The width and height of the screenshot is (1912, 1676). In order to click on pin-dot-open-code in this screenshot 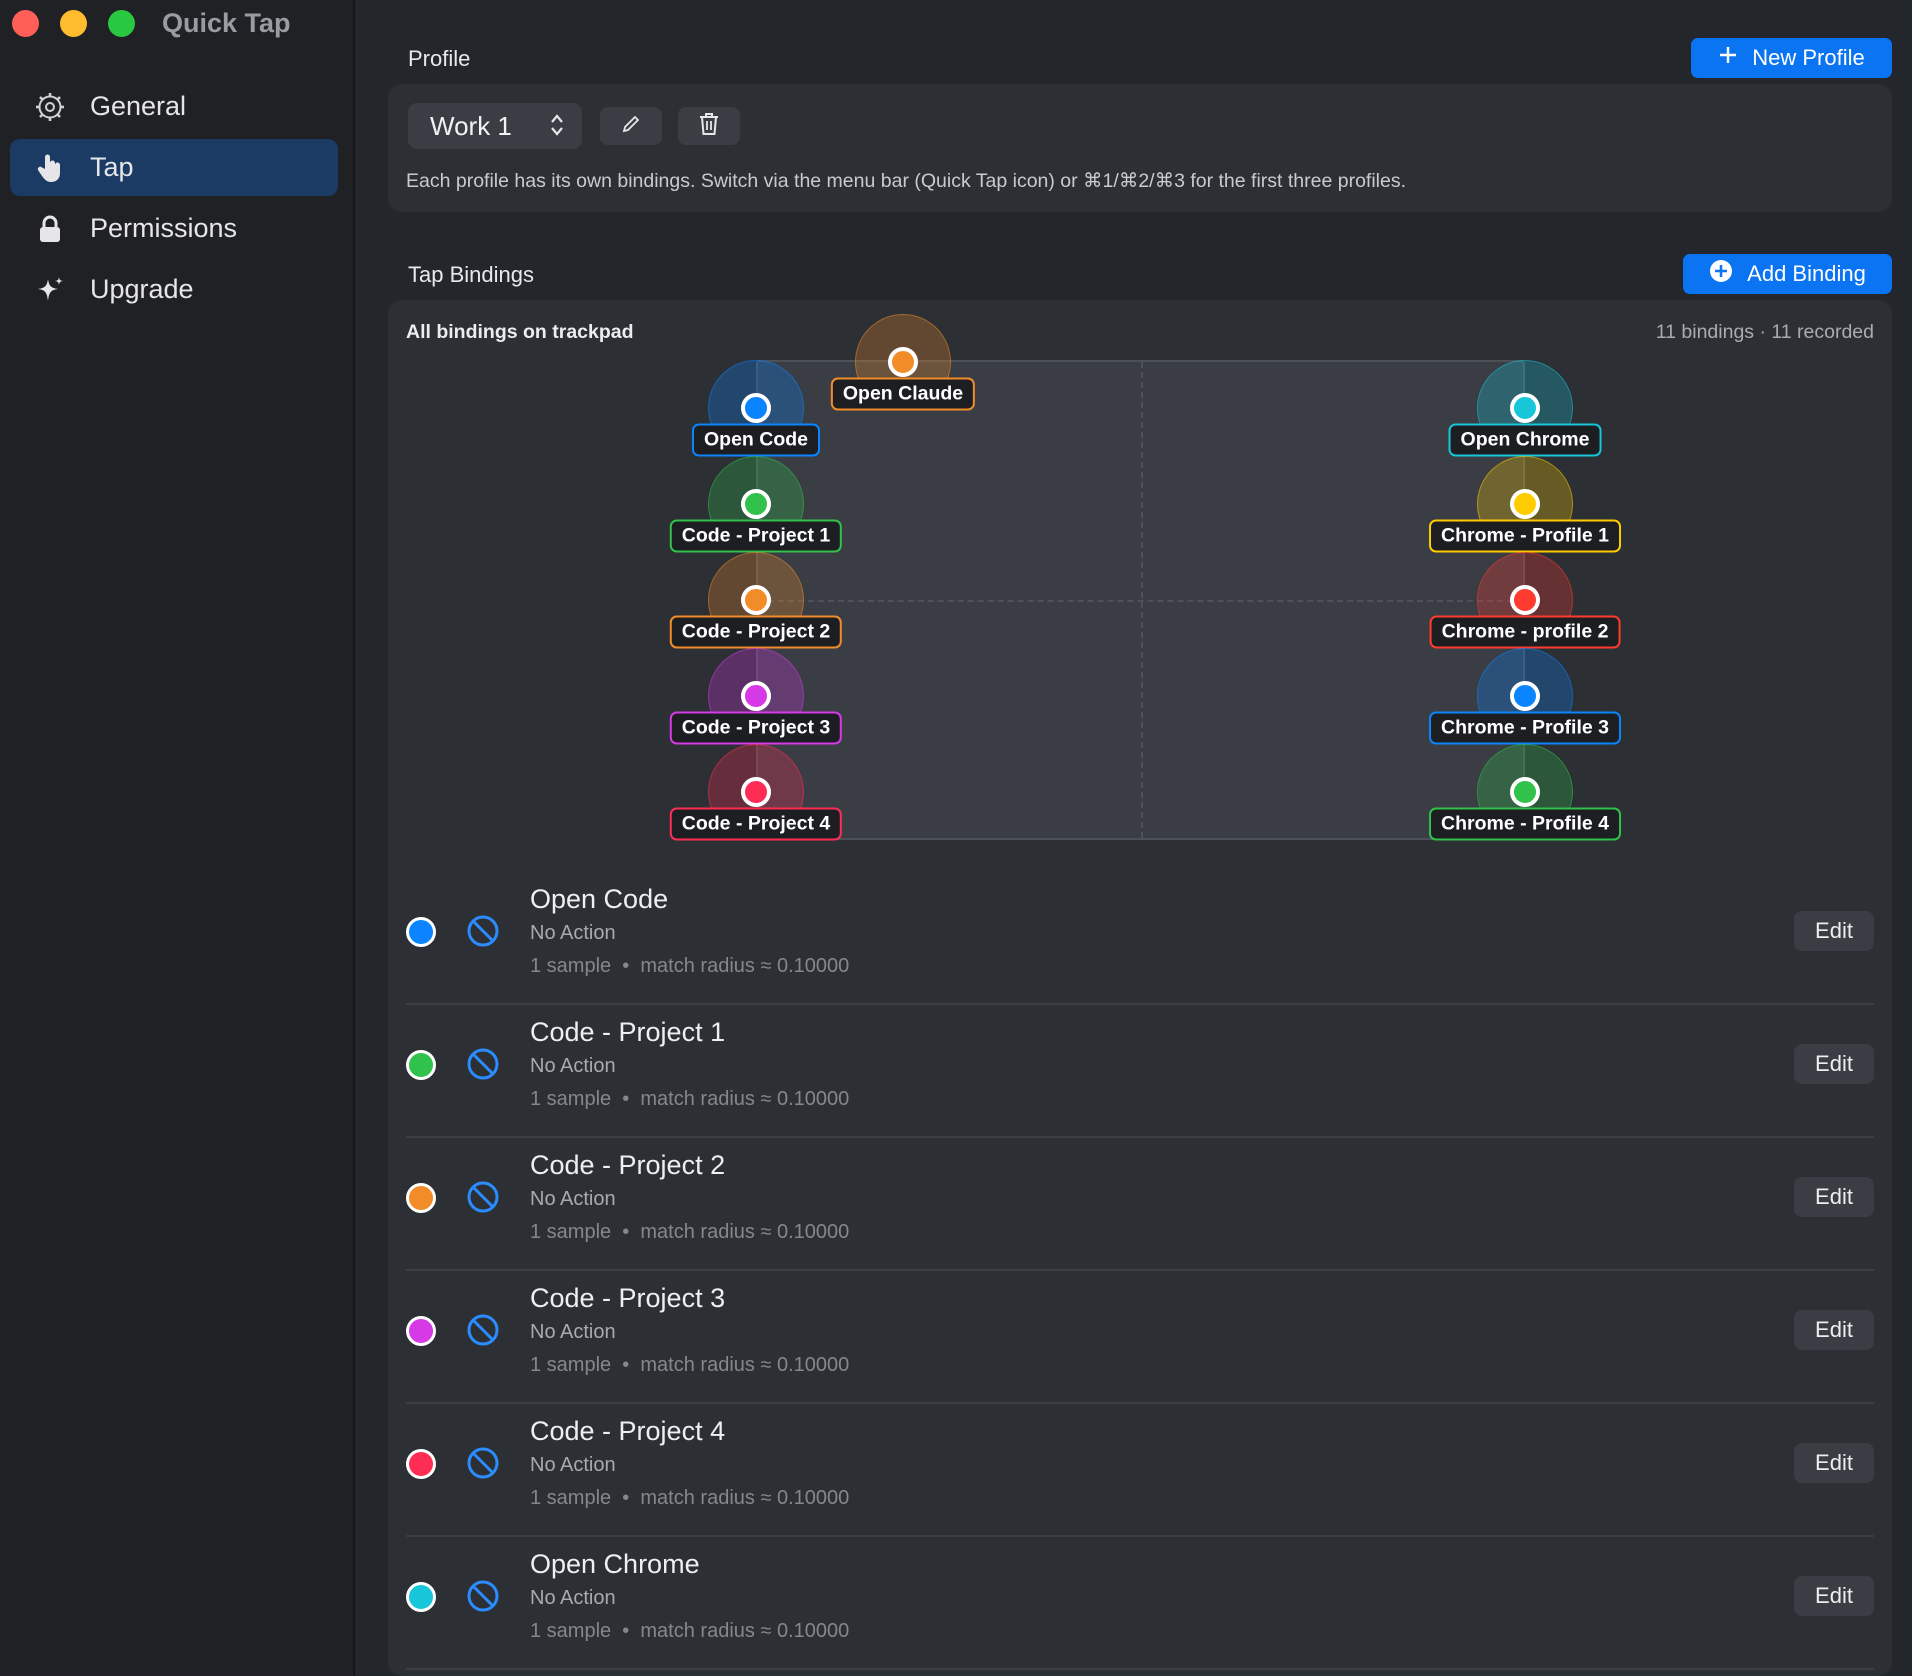, I will do `click(756, 408)`.